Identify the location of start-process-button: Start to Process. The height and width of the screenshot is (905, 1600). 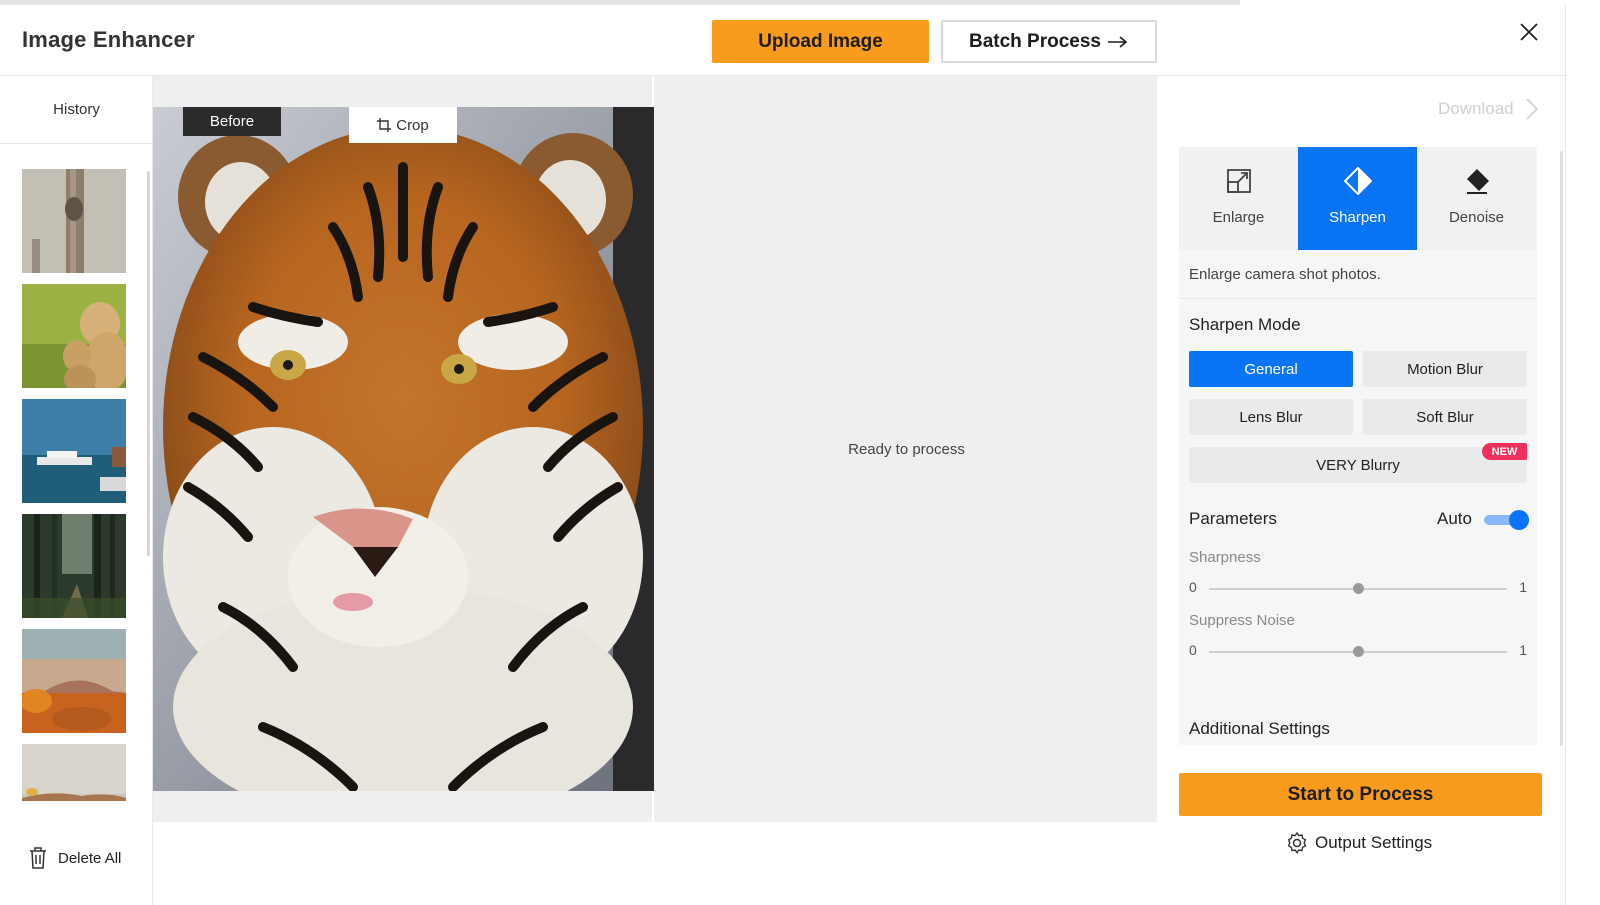
(1360, 794).